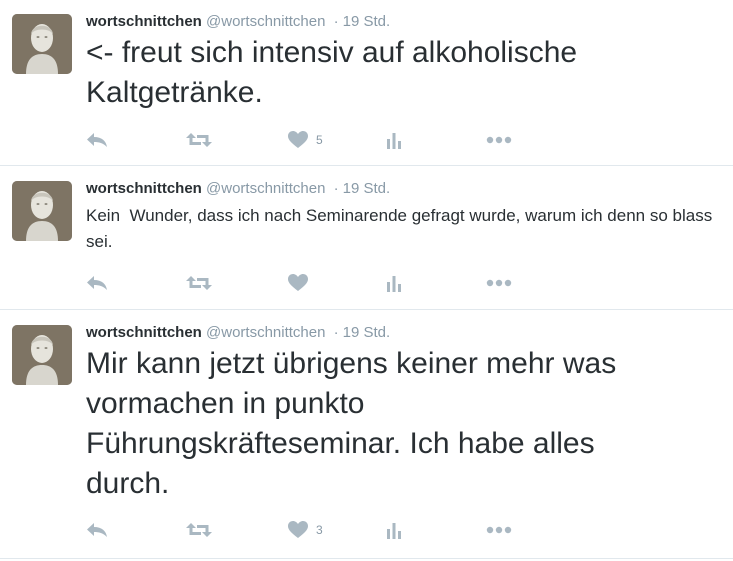  What do you see at coordinates (319, 140) in the screenshot?
I see `like-count: 5` at bounding box center [319, 140].